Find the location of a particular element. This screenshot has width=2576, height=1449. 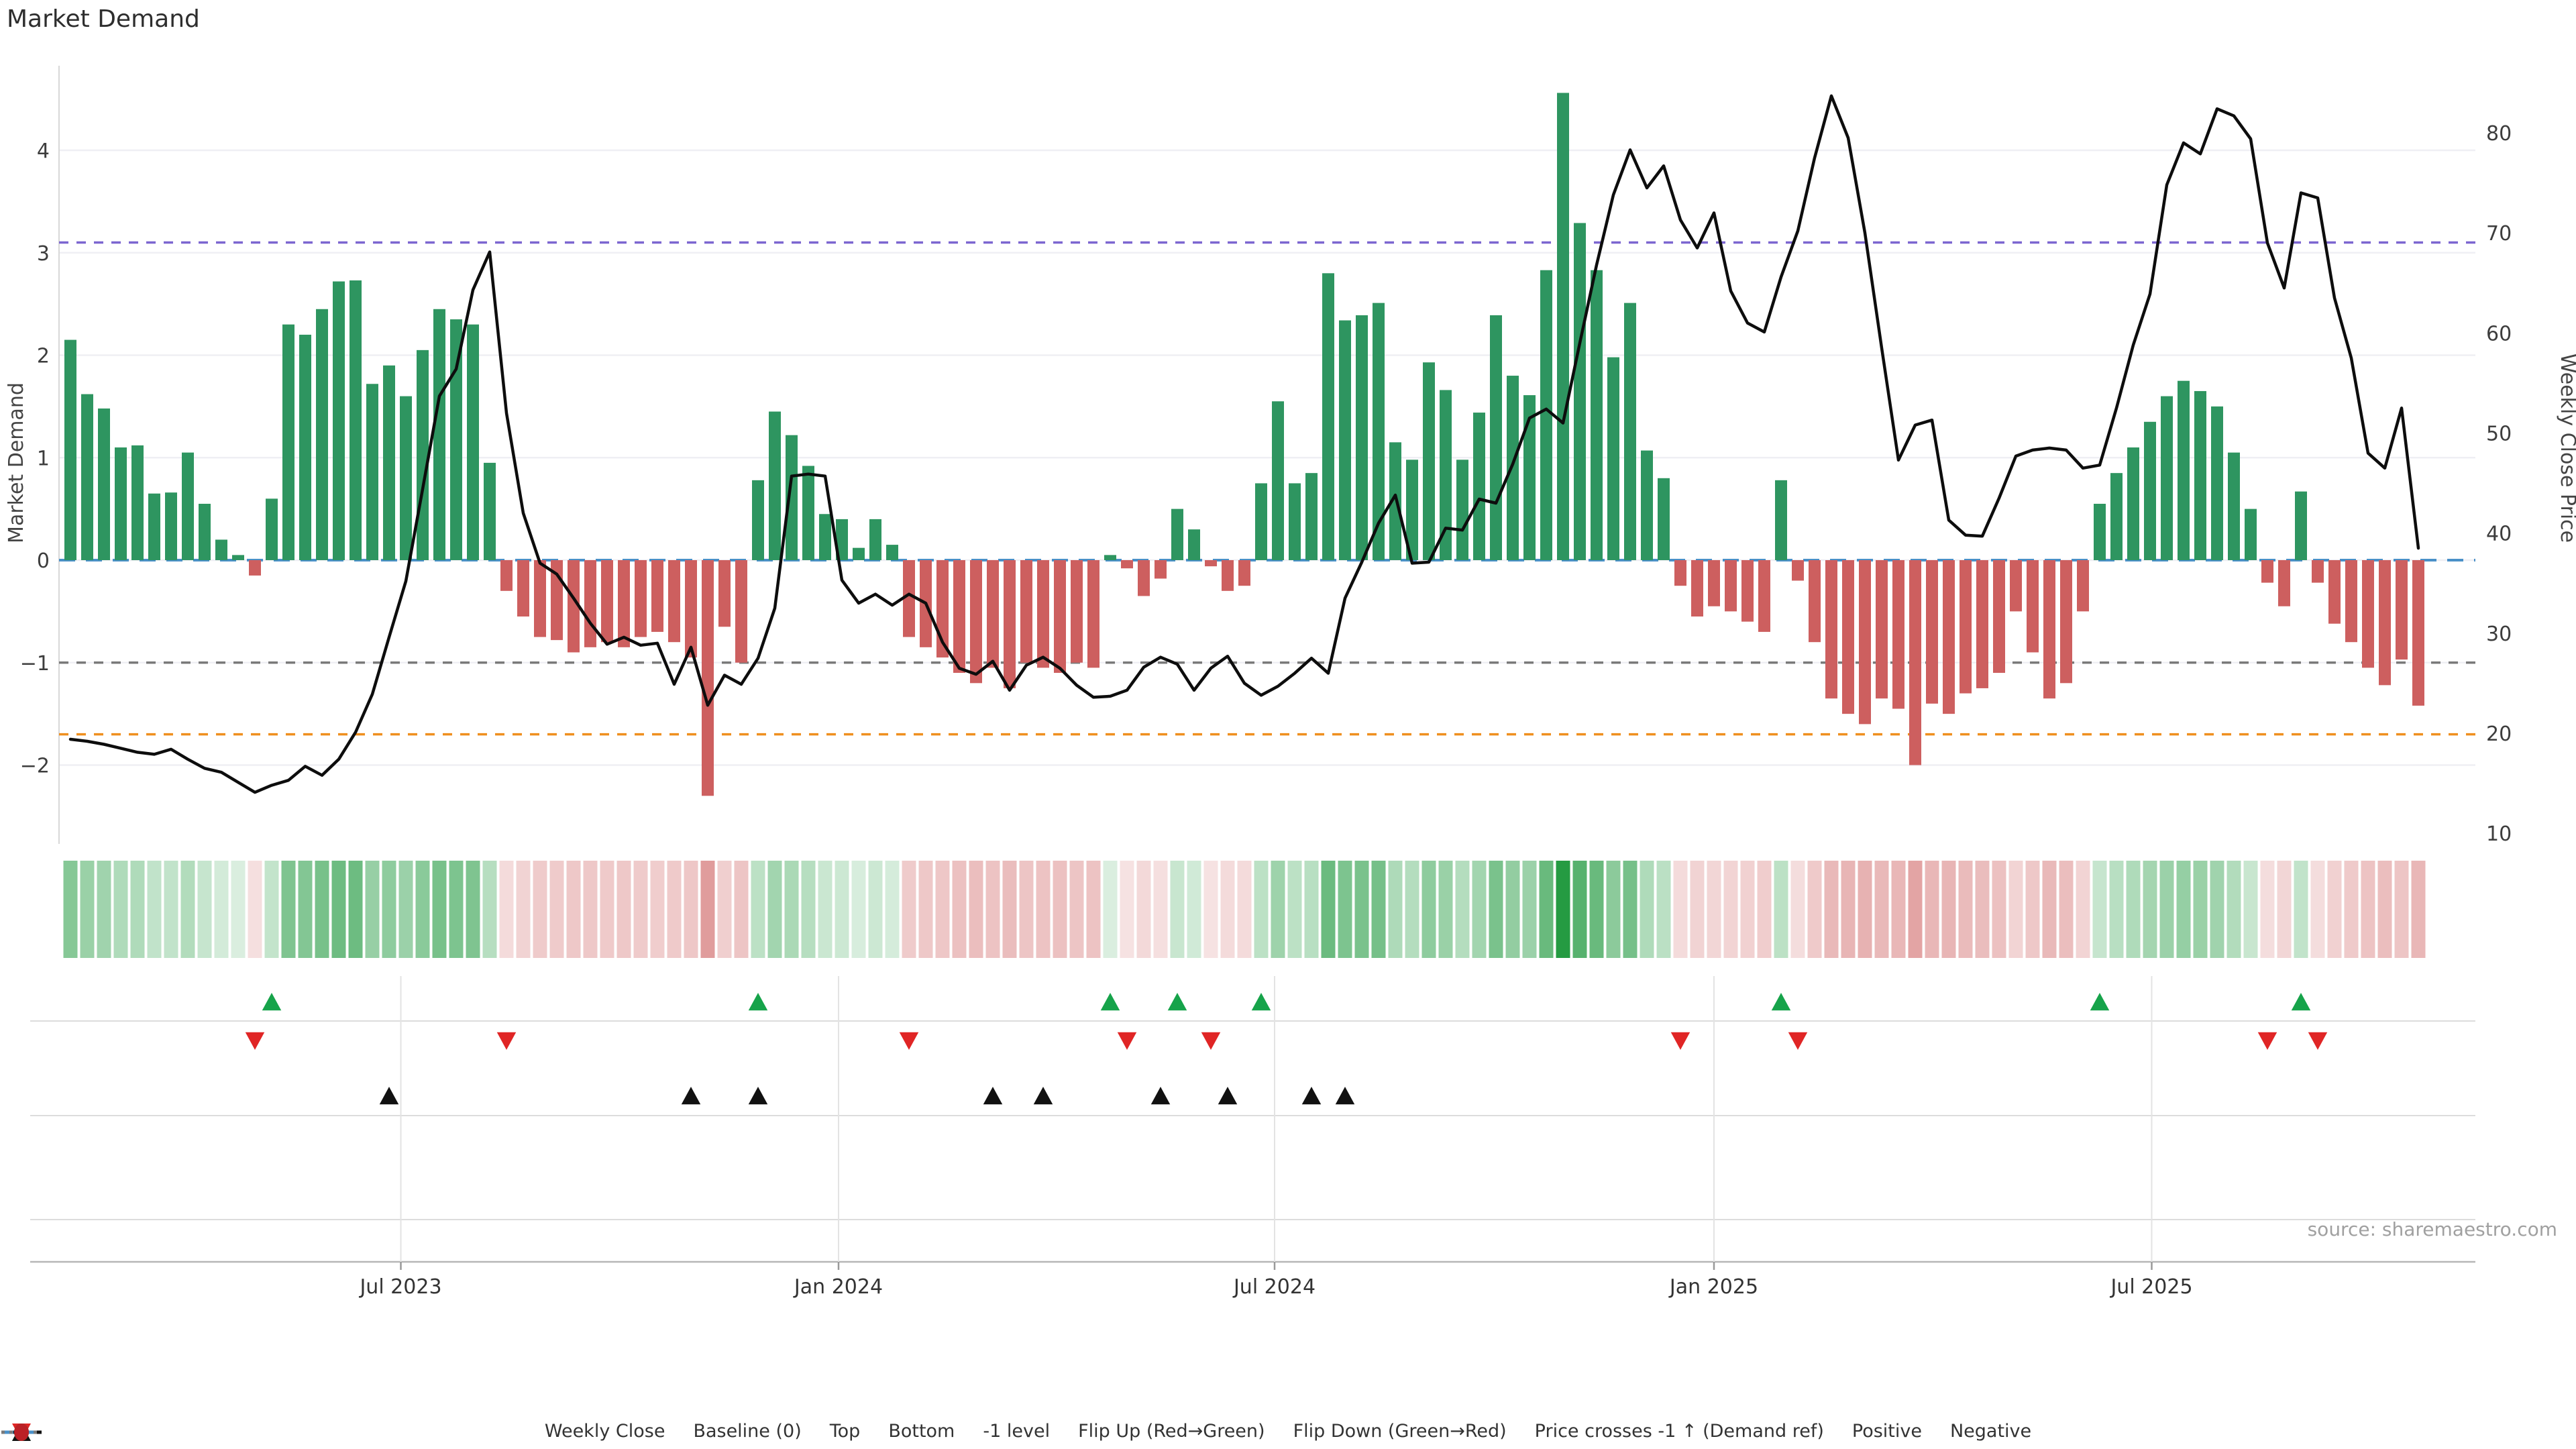

flip-up-marker is located at coordinates (1177, 1002).